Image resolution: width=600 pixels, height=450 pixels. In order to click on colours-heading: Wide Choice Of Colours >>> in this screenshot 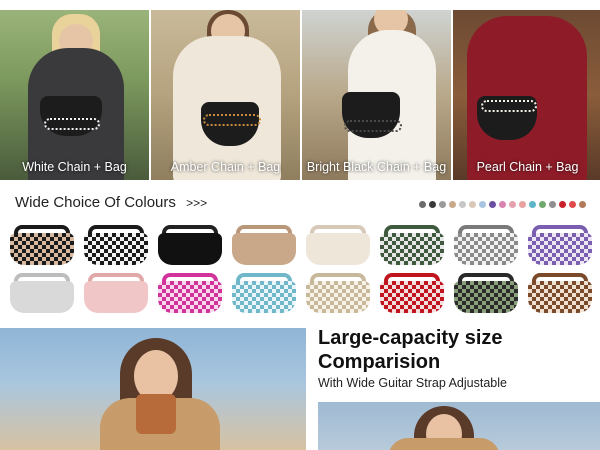, I will do `click(111, 202)`.